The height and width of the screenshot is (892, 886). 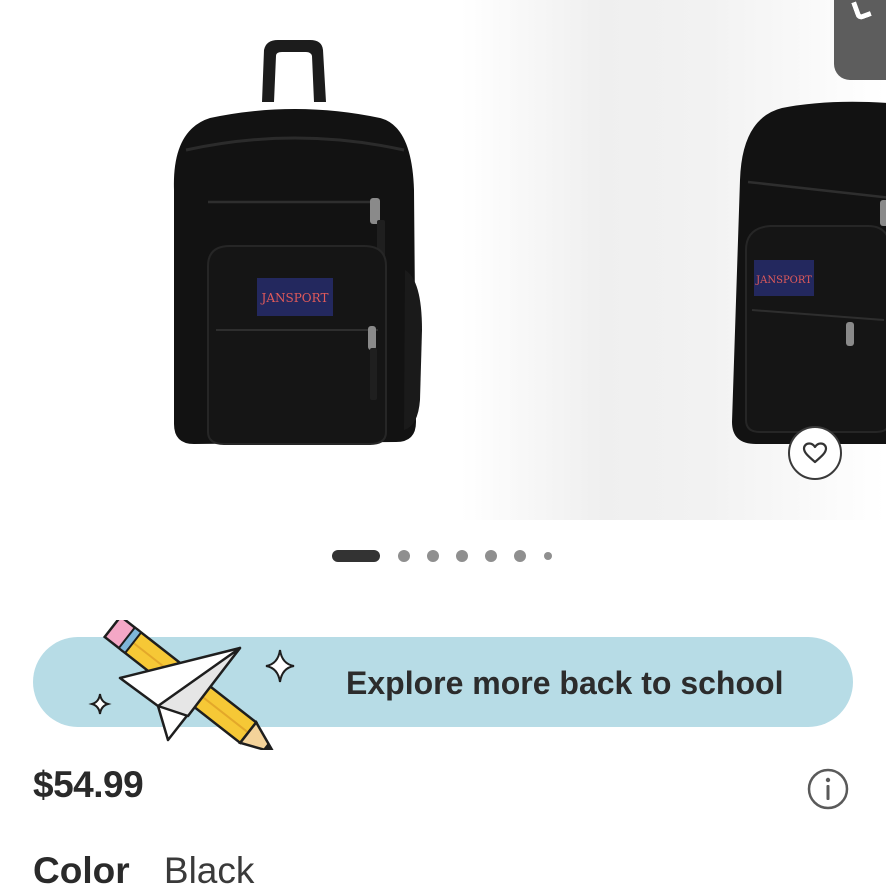 I want to click on gallery-pagination, so click(x=443, y=556).